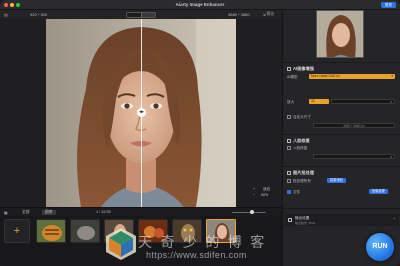 Image resolution: width=400 pixels, height=266 pixels. What do you see at coordinates (319, 101) in the screenshot?
I see `scale-select: 4X` at bounding box center [319, 101].